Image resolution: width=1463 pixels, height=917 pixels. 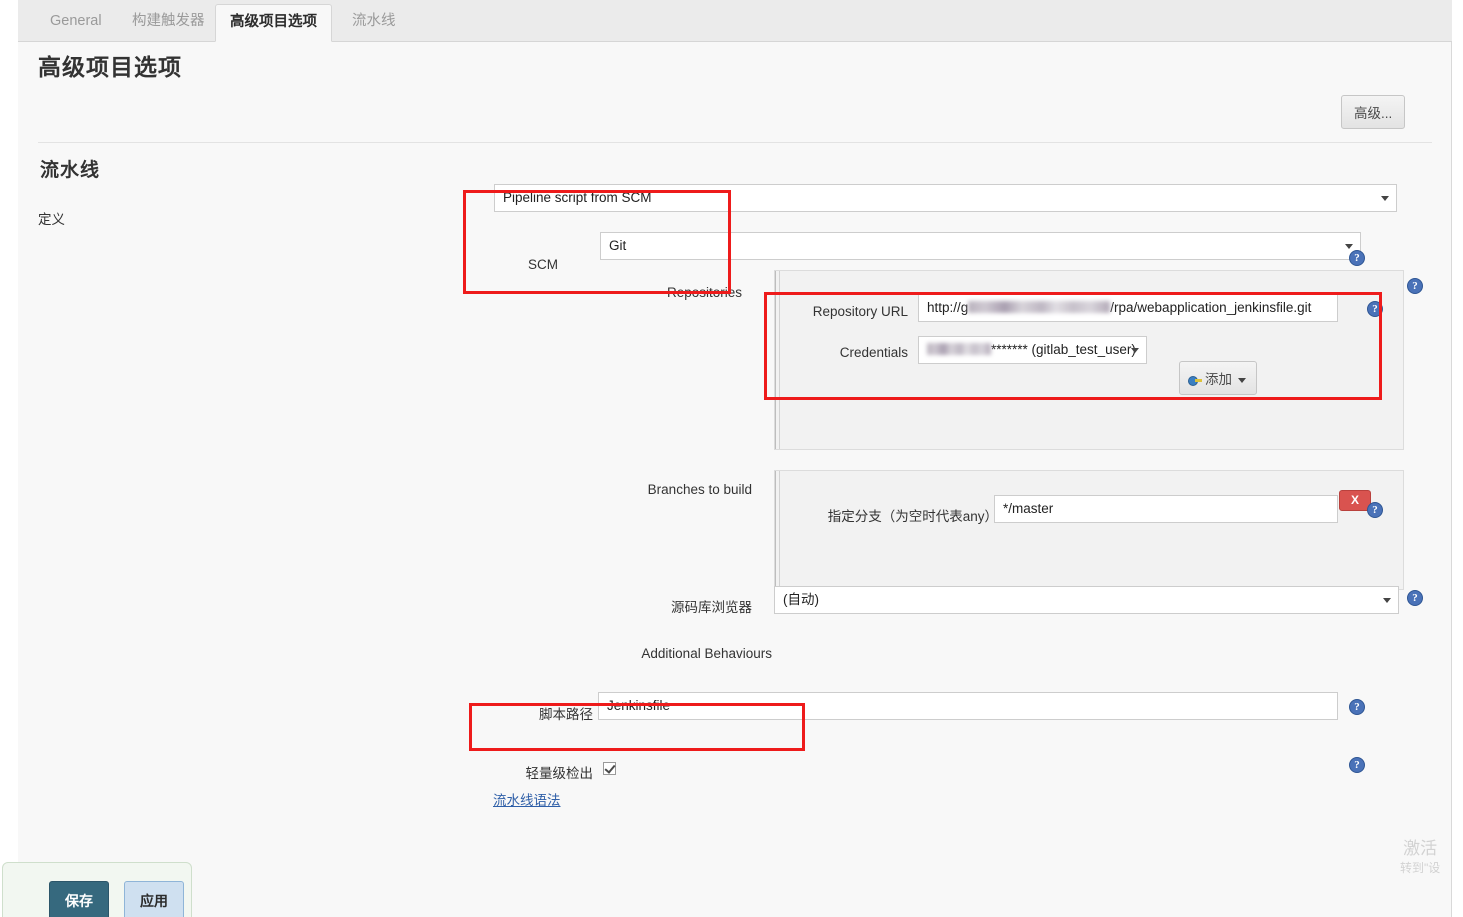 What do you see at coordinates (577, 197) in the screenshot?
I see `definition-select-value: Pipeline script from SCM` at bounding box center [577, 197].